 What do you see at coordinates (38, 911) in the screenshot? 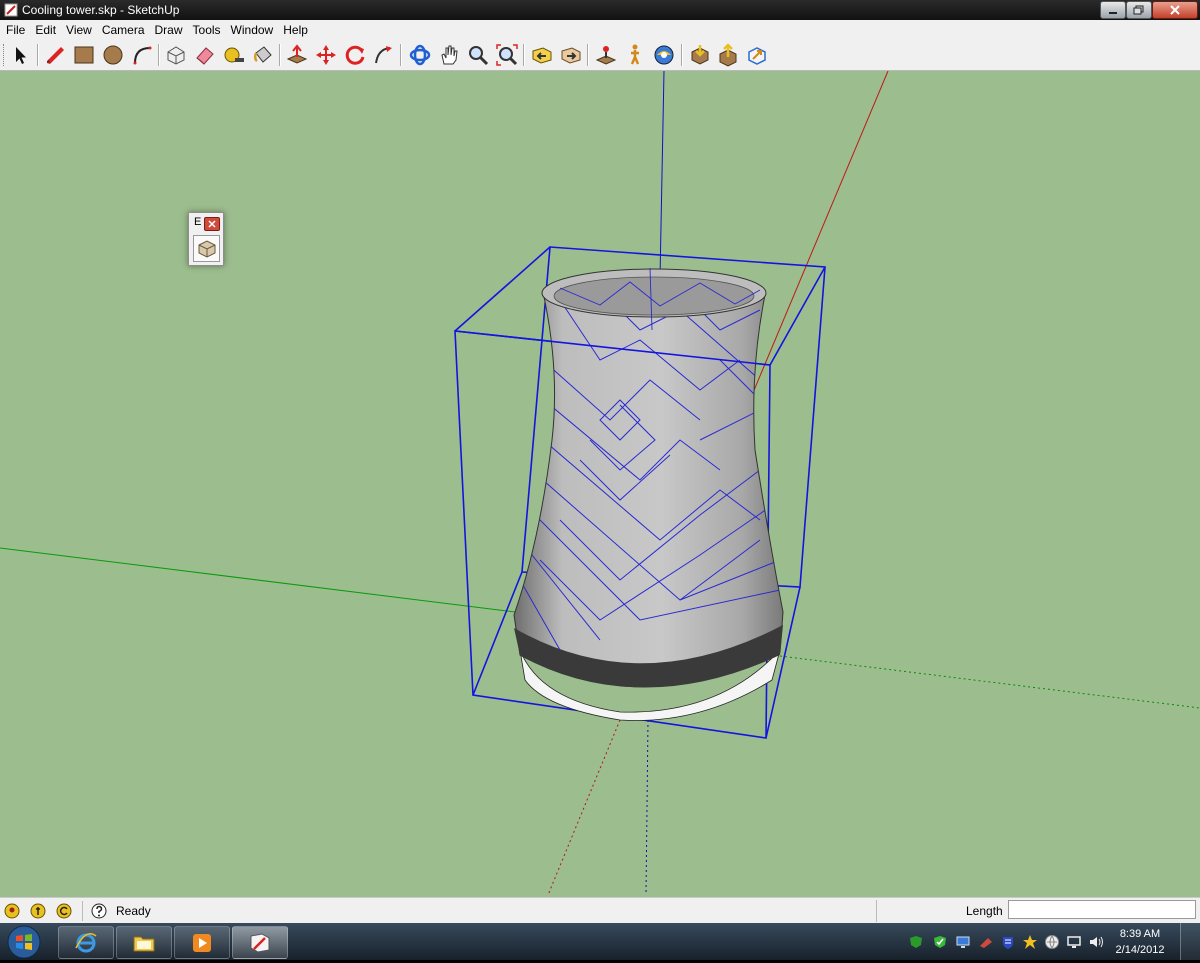
I see `credits-icon` at bounding box center [38, 911].